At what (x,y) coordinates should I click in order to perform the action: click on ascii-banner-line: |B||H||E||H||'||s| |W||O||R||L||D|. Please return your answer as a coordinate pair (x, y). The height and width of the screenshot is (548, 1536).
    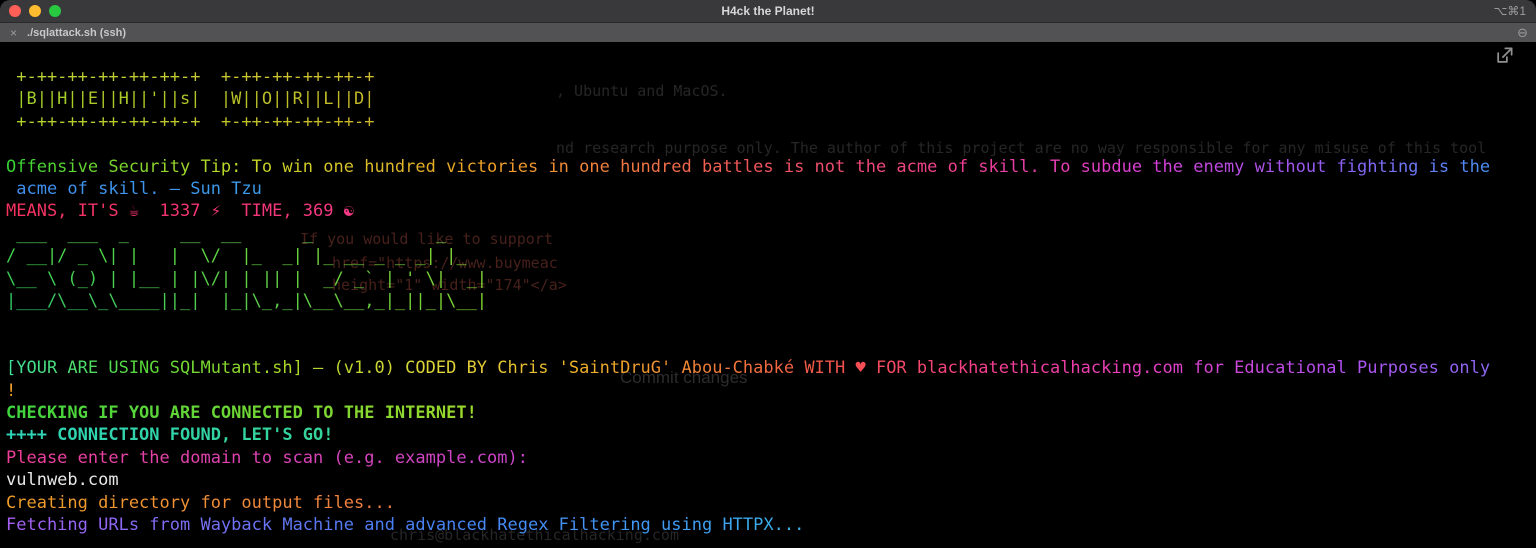
    Looking at the image, I should click on (771, 99).